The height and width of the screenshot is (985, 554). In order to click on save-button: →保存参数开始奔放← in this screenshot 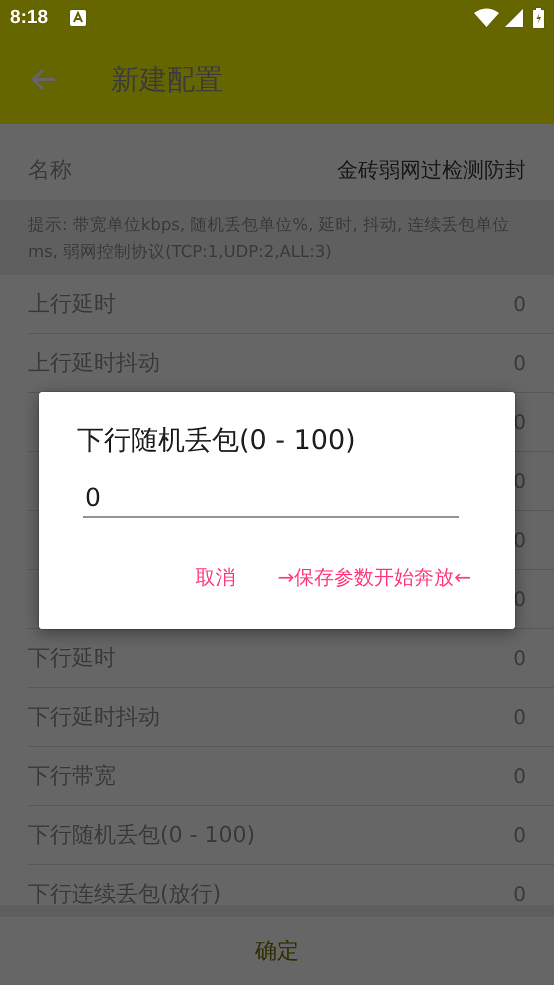, I will do `click(374, 577)`.